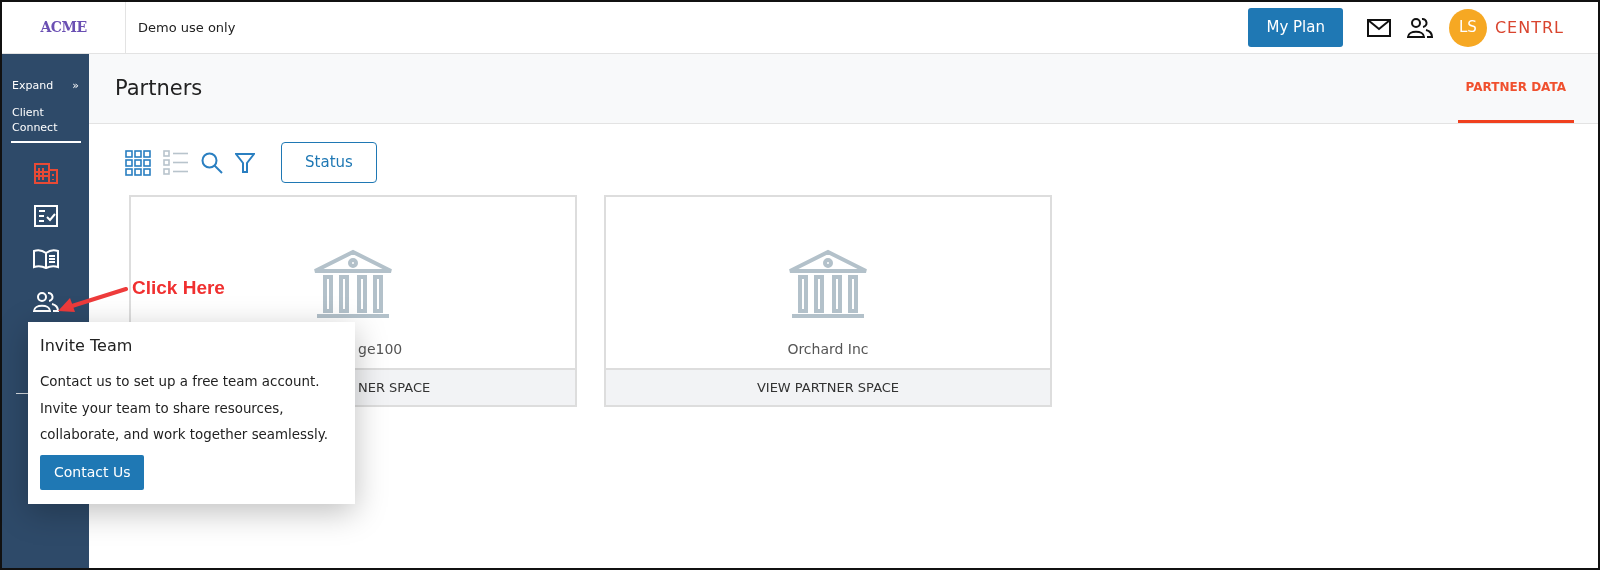  I want to click on popover-title: Invite Team, so click(87, 346).